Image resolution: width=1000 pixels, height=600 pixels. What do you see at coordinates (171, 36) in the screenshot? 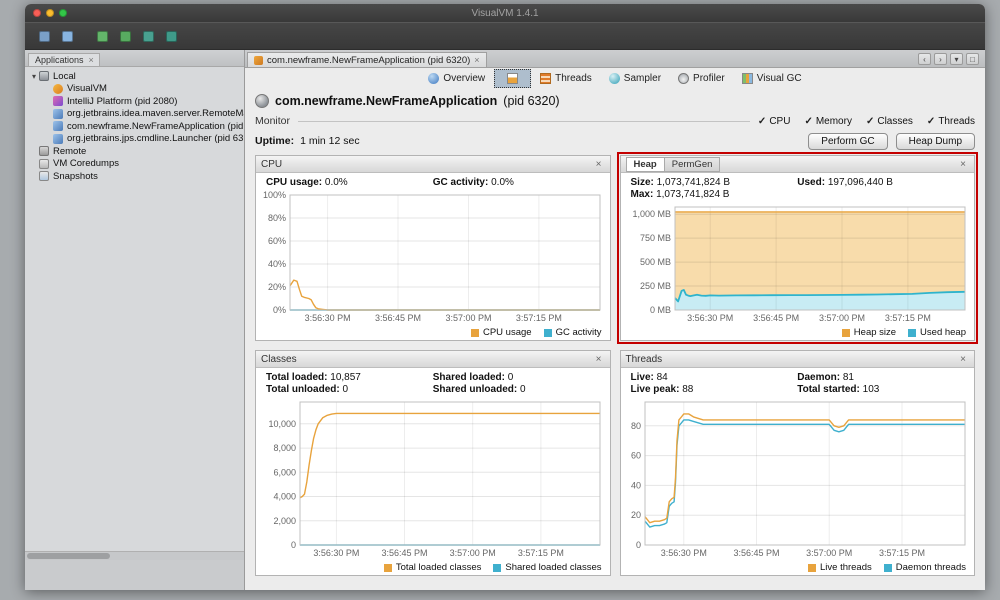
I see `profiler-snapshot-button` at bounding box center [171, 36].